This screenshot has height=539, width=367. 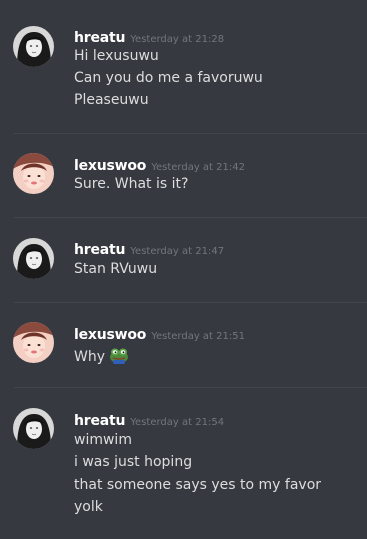 I want to click on message-text-content: Why, so click(x=90, y=357).